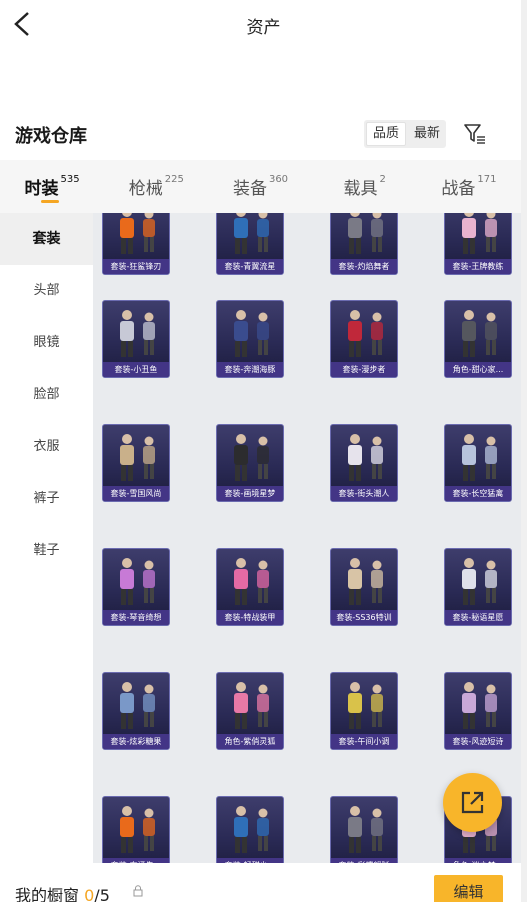 The image size is (527, 902). I want to click on item-name: 套装-漫步者, so click(364, 369).